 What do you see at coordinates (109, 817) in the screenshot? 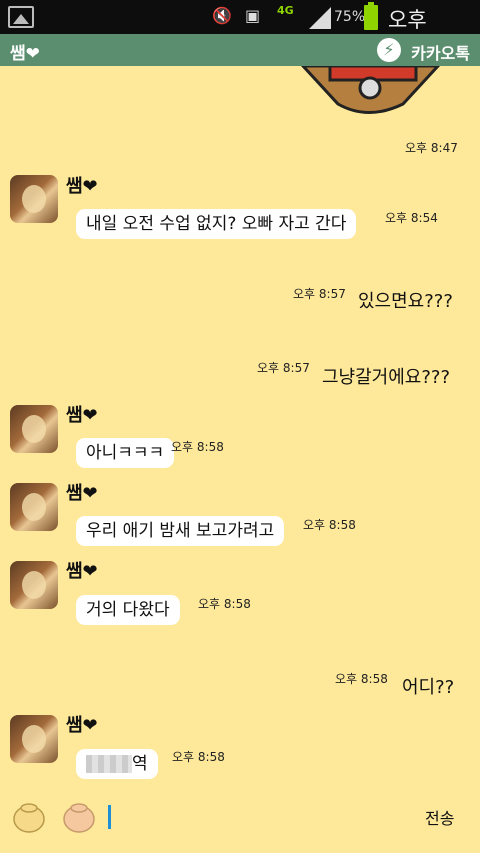
I see `message-input-cursor` at bounding box center [109, 817].